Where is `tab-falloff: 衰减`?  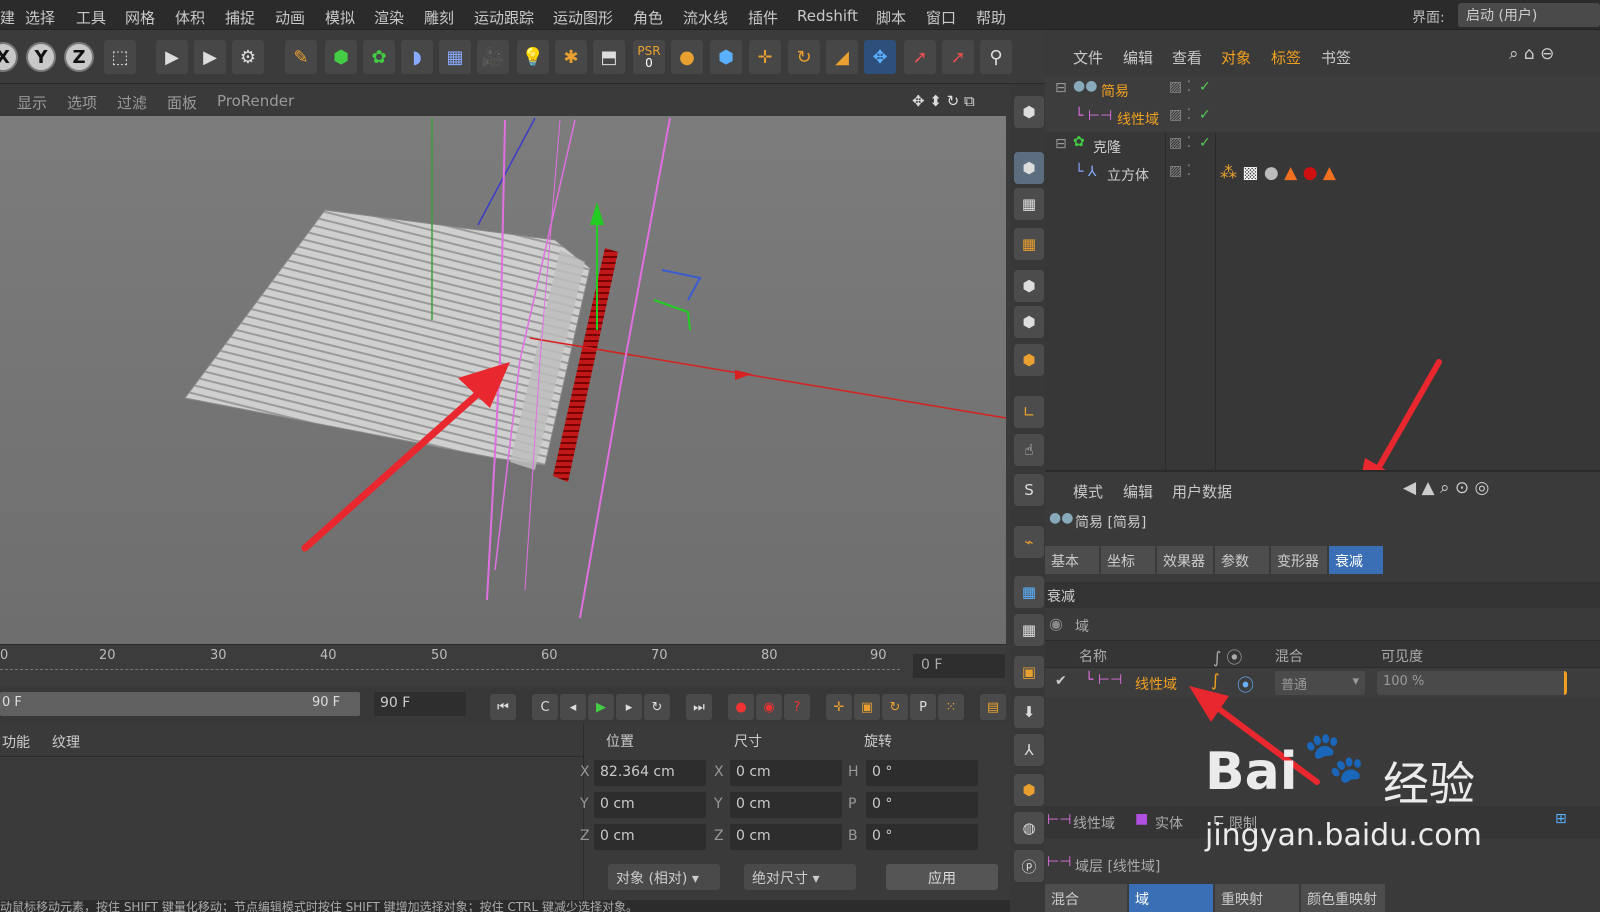
tab-falloff: 衰减 is located at coordinates (1356, 560).